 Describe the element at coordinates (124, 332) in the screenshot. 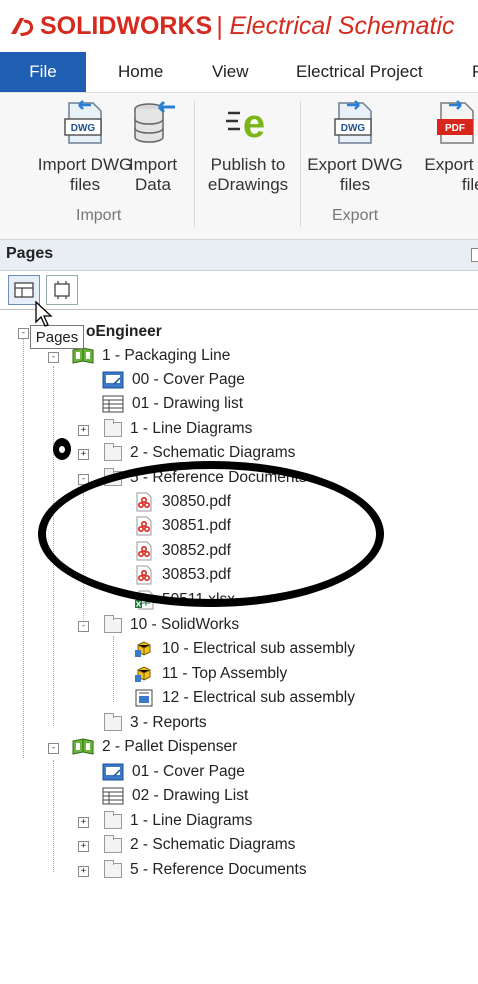

I see `tree-root: oEngineer` at that location.